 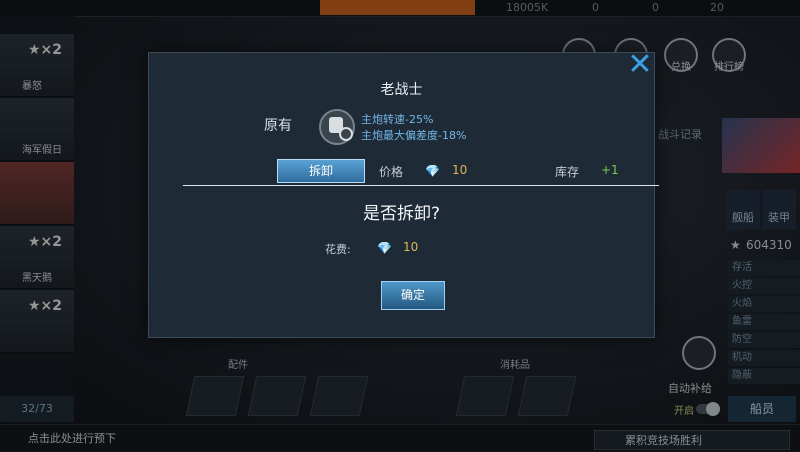 I want to click on price-value: 10, so click(x=460, y=170).